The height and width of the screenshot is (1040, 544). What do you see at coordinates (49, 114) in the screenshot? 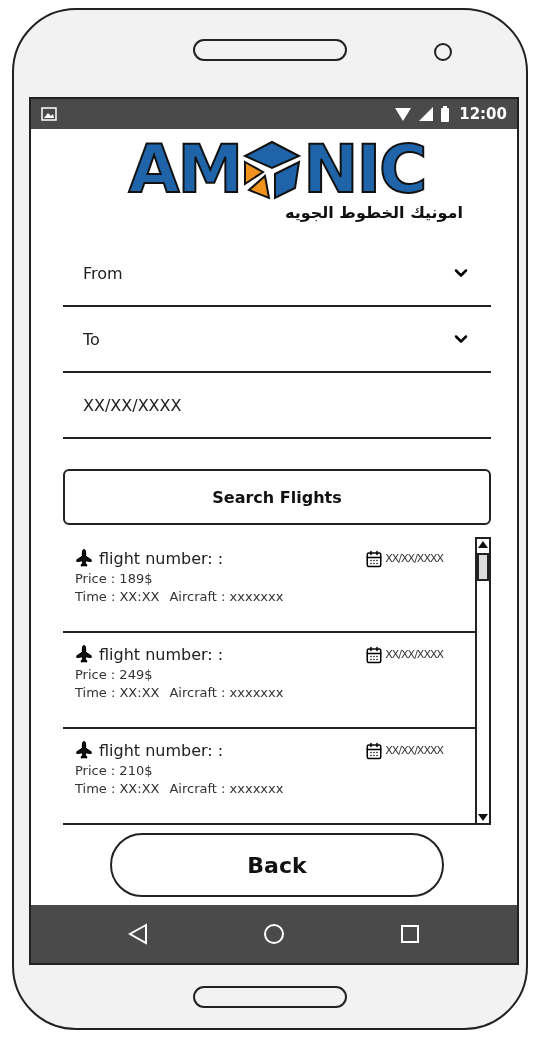
I see `image-icon` at bounding box center [49, 114].